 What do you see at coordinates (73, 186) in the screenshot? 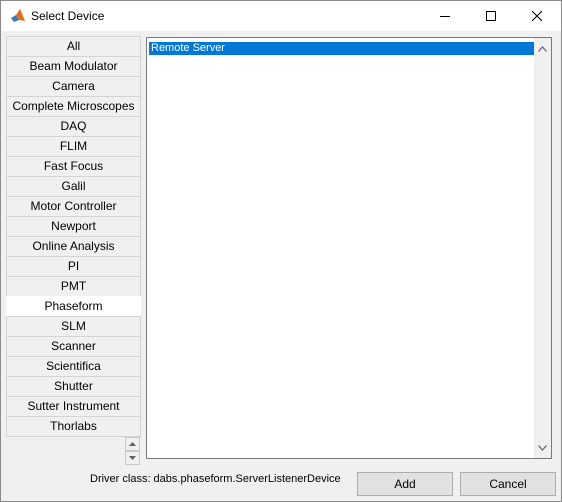
I see `category-item-galil: Galil` at bounding box center [73, 186].